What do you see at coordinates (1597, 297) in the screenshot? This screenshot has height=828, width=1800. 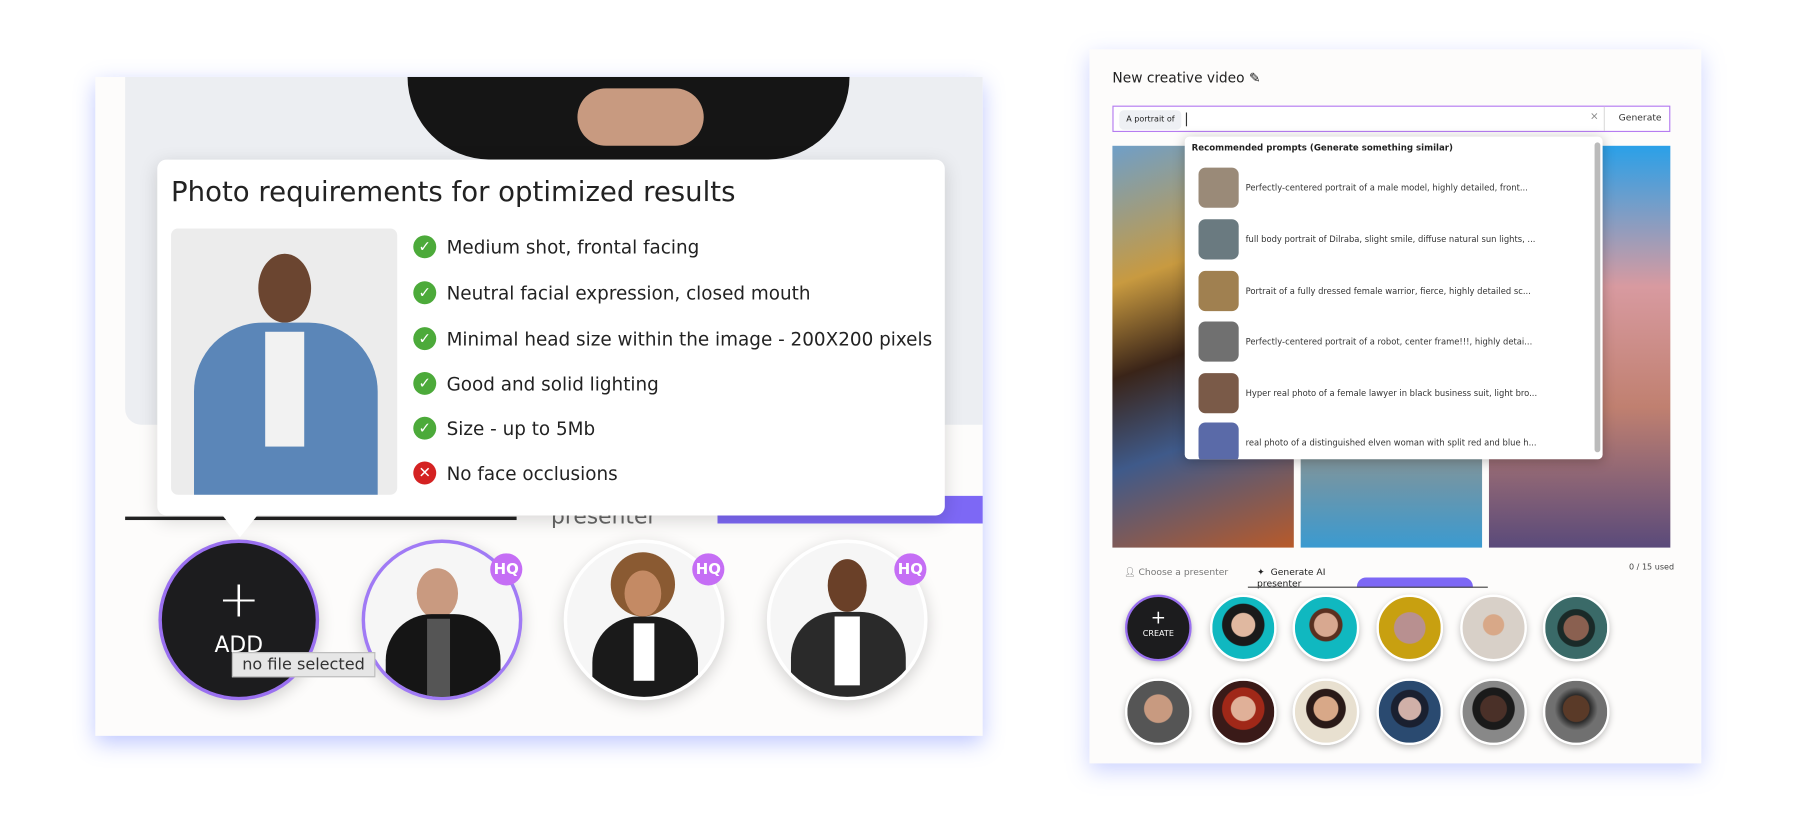 I see `scrollbar` at bounding box center [1597, 297].